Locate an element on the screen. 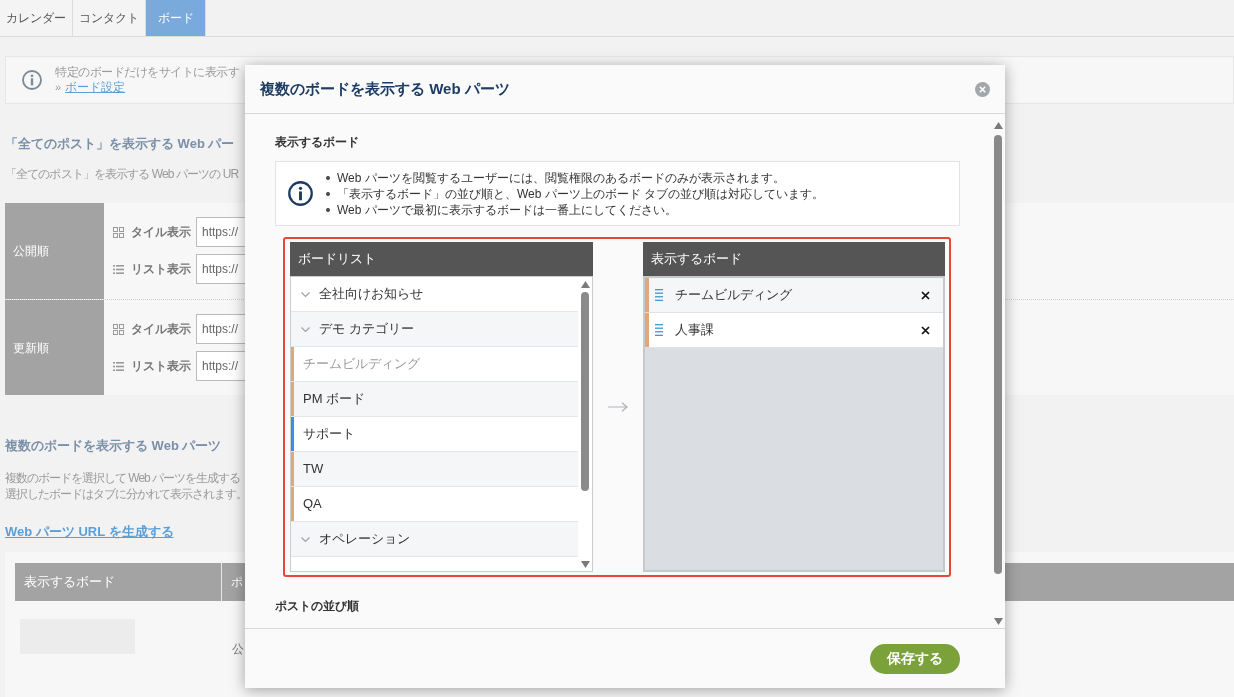 The image size is (1234, 697). section-label: ポストの並び順 is located at coordinates (317, 606).